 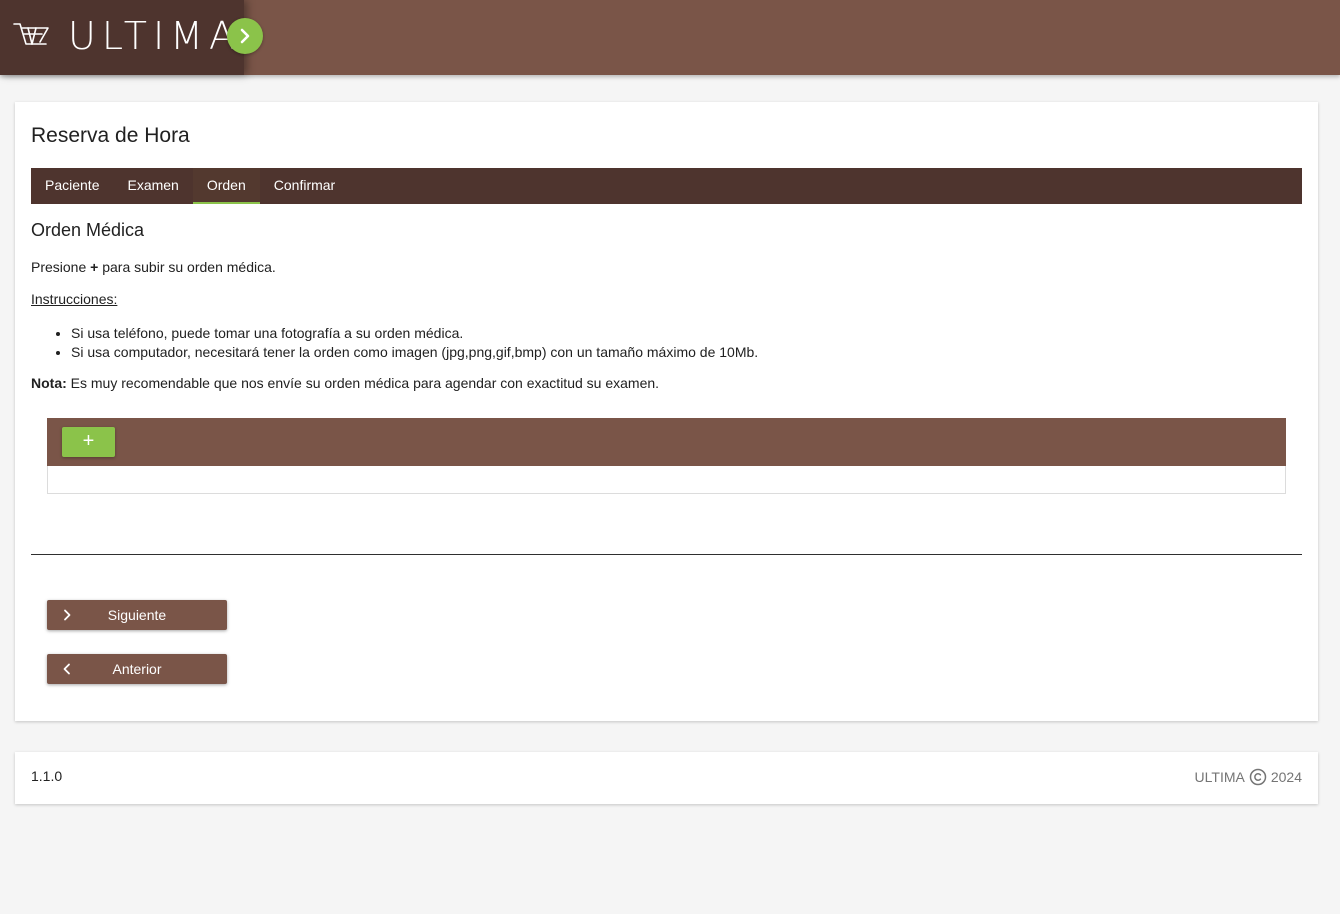 I want to click on divider, so click(x=666, y=554).